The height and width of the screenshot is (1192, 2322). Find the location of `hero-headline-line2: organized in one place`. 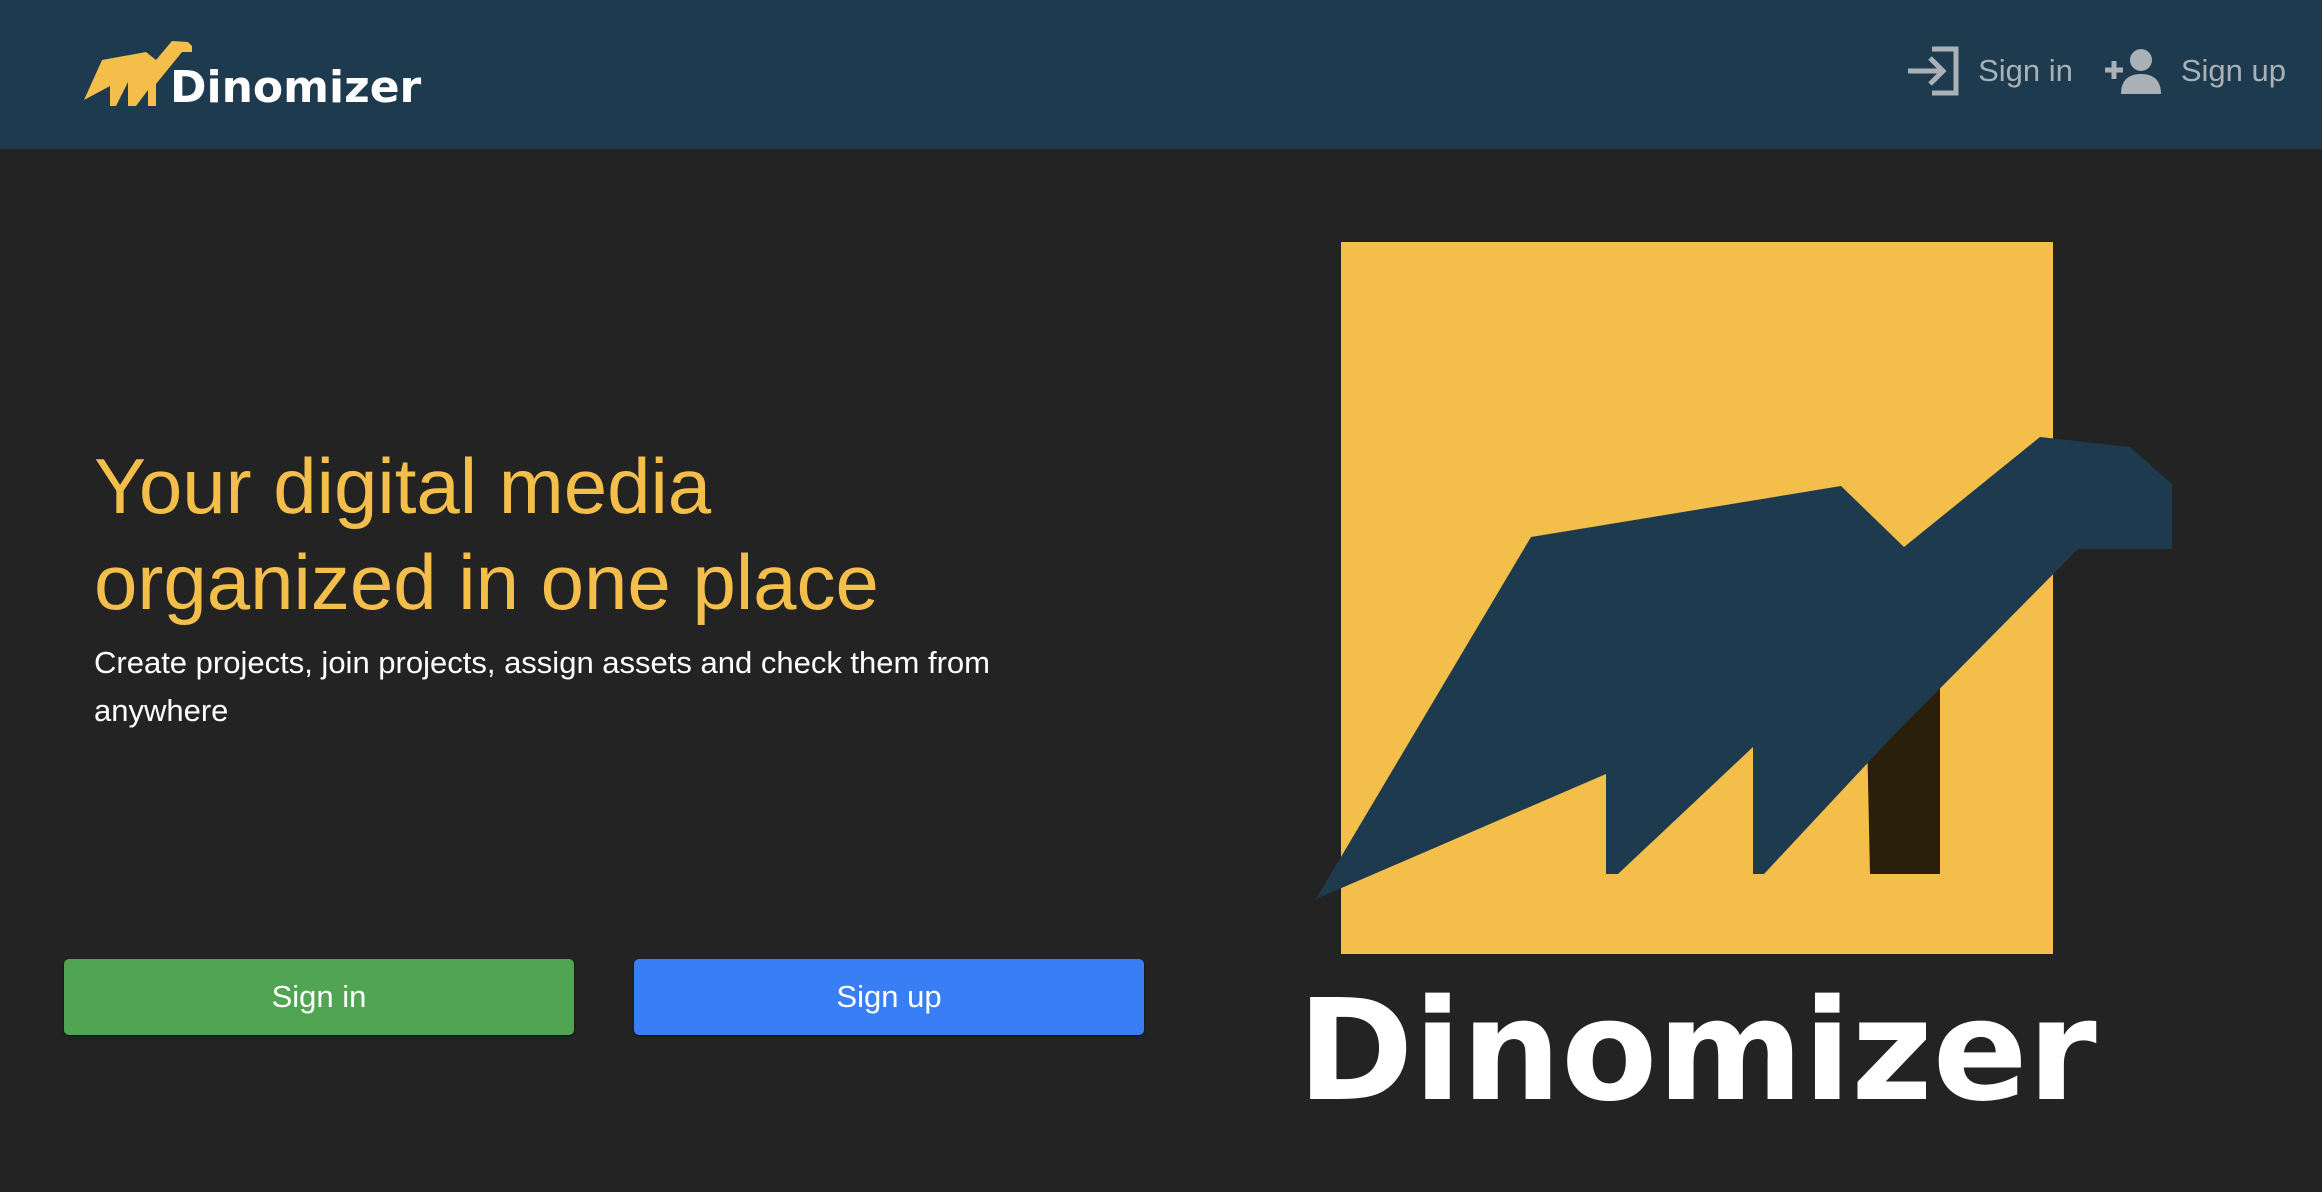

hero-headline-line2: organized in one place is located at coordinates (486, 582).